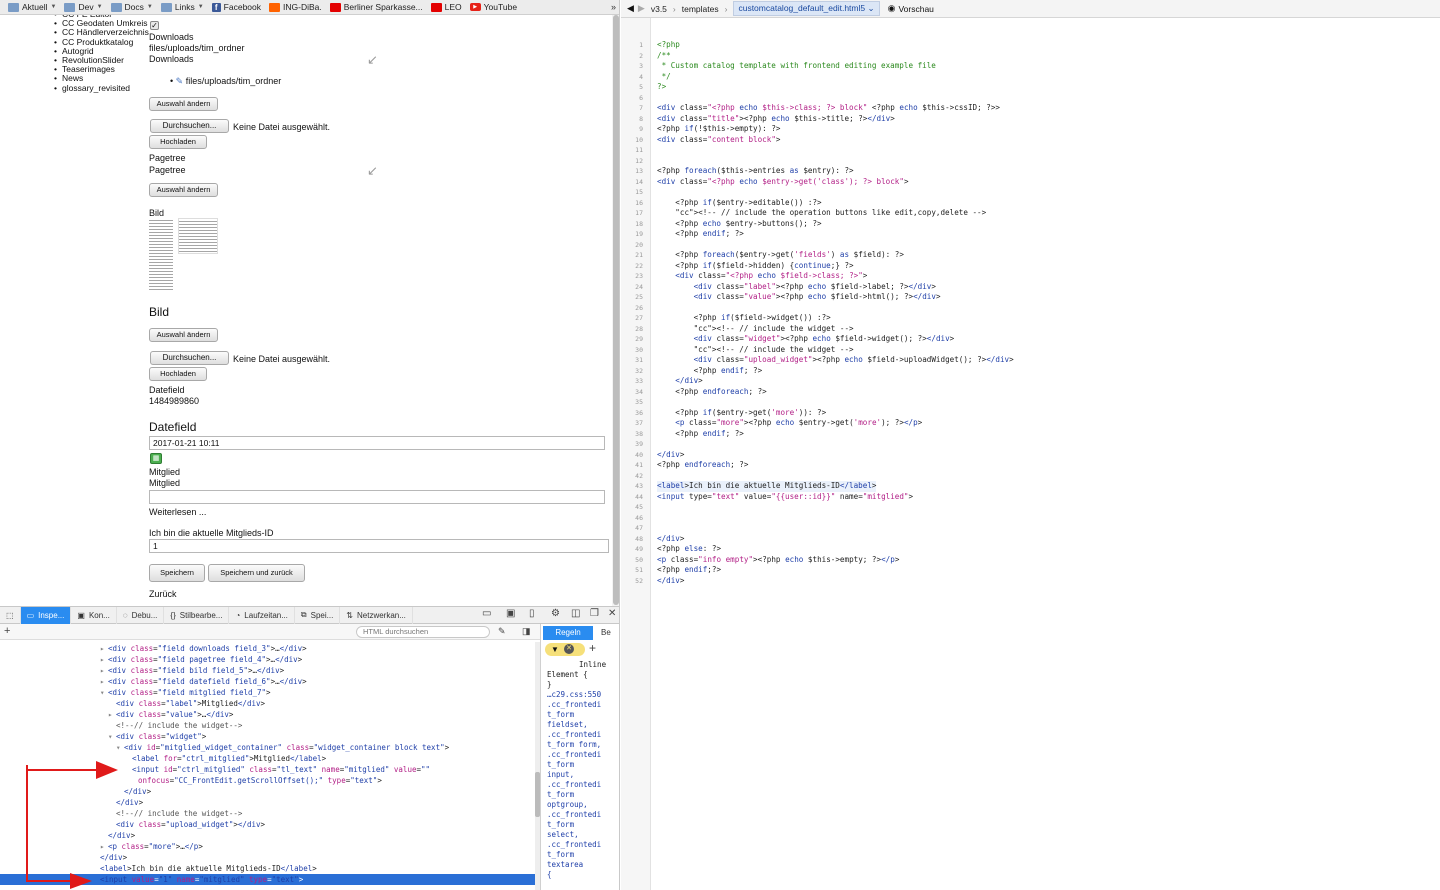 This screenshot has width=1440, height=890. I want to click on dom-node: <div class="upload_widget"></div>, so click(267, 824).